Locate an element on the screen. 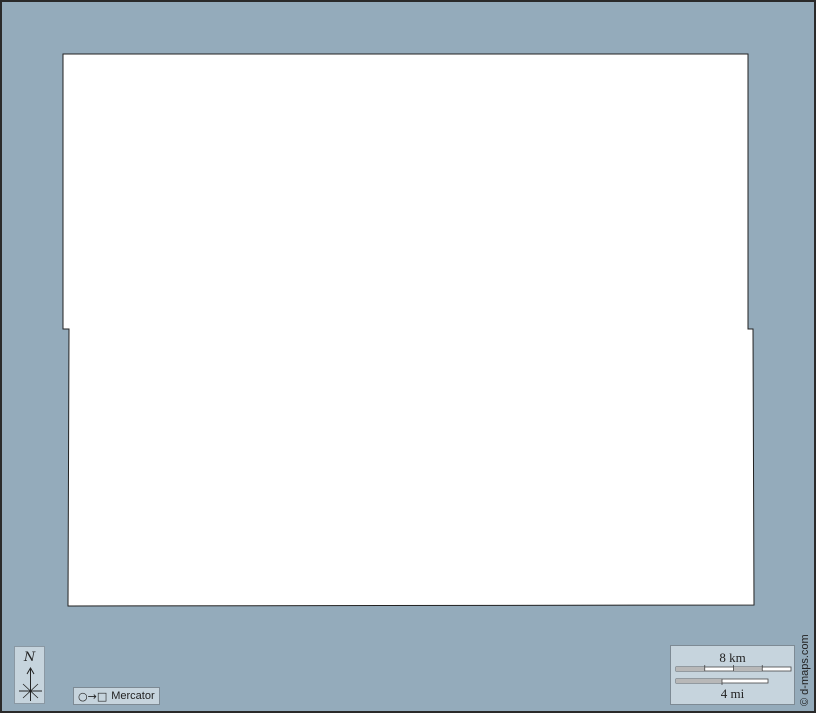  north-arrow: N is located at coordinates (29, 675).